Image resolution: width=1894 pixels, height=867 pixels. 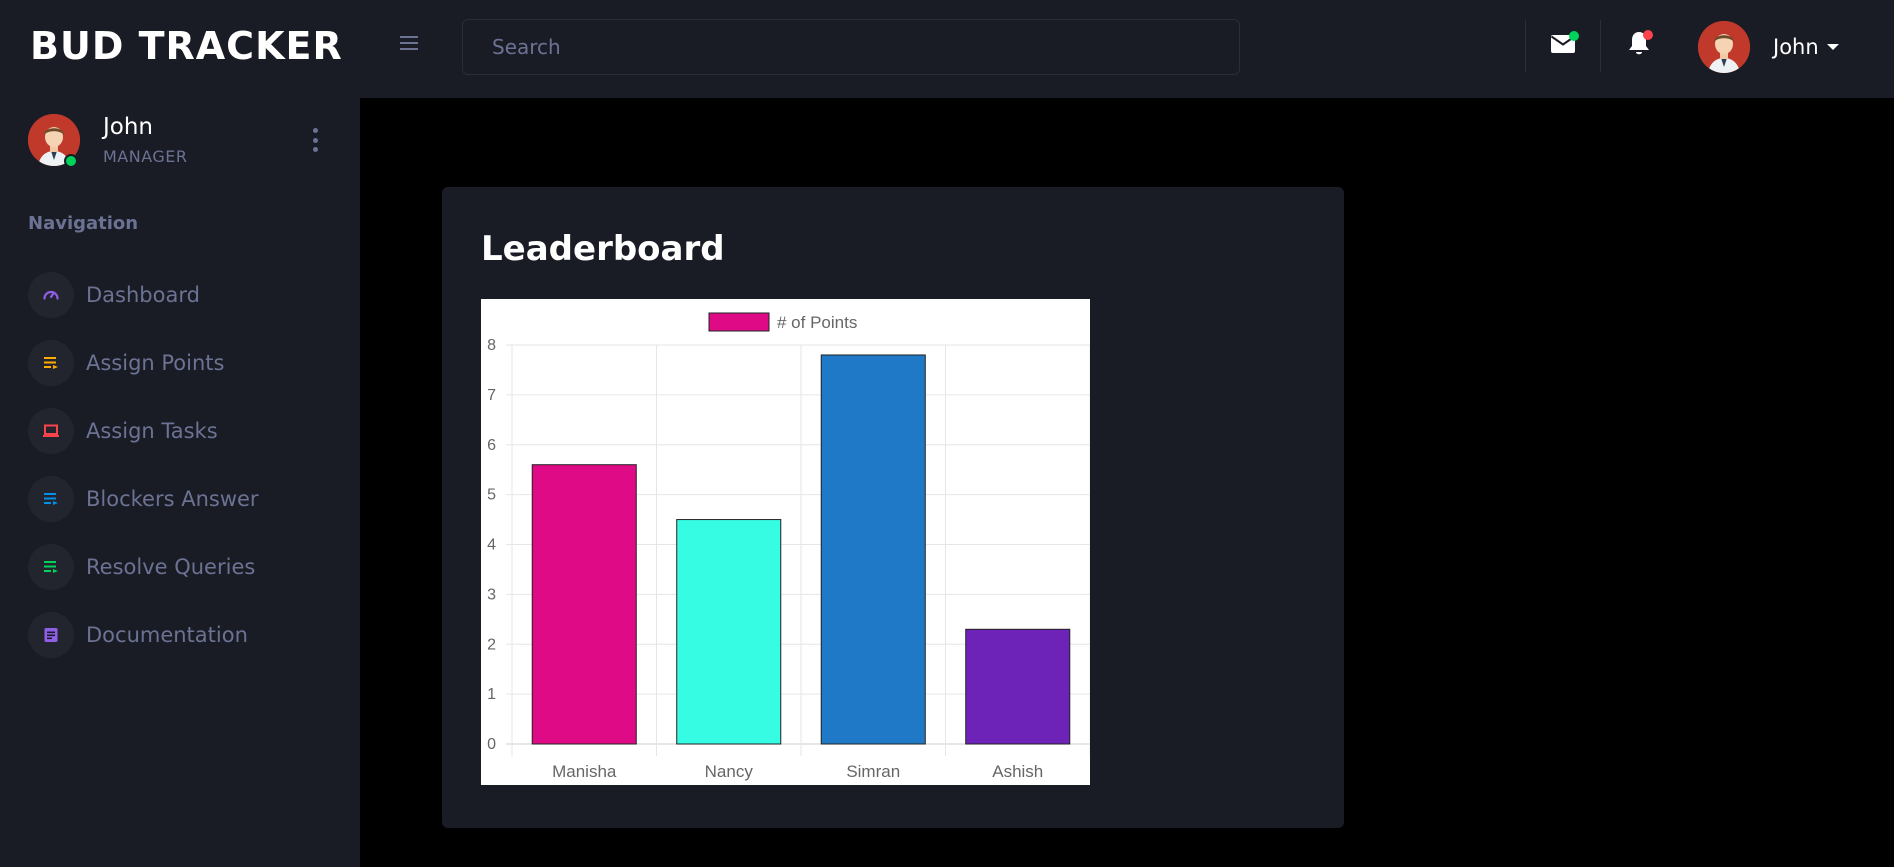 What do you see at coordinates (491, 545) in the screenshot?
I see `y-tick-label: 4` at bounding box center [491, 545].